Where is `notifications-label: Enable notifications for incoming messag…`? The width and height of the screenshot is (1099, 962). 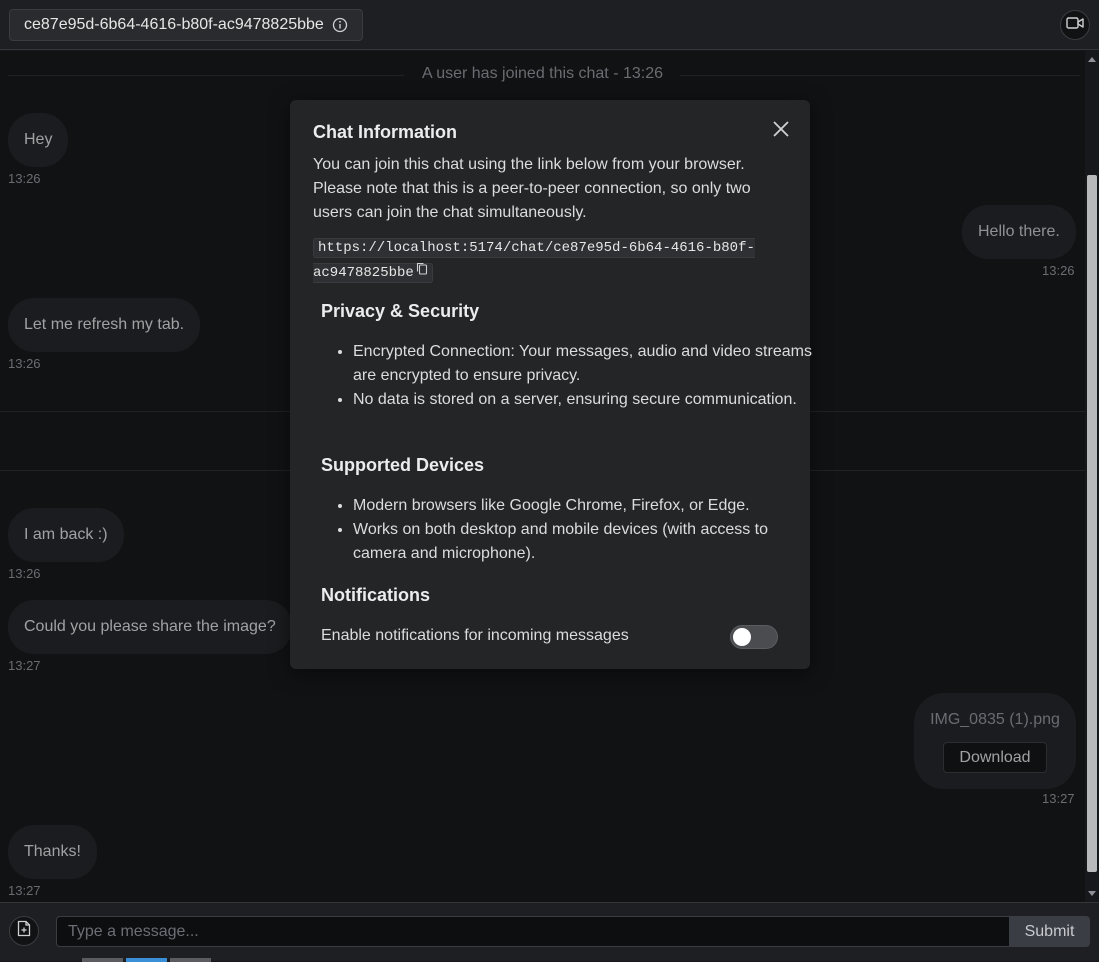 notifications-label: Enable notifications for incoming messag… is located at coordinates (475, 635).